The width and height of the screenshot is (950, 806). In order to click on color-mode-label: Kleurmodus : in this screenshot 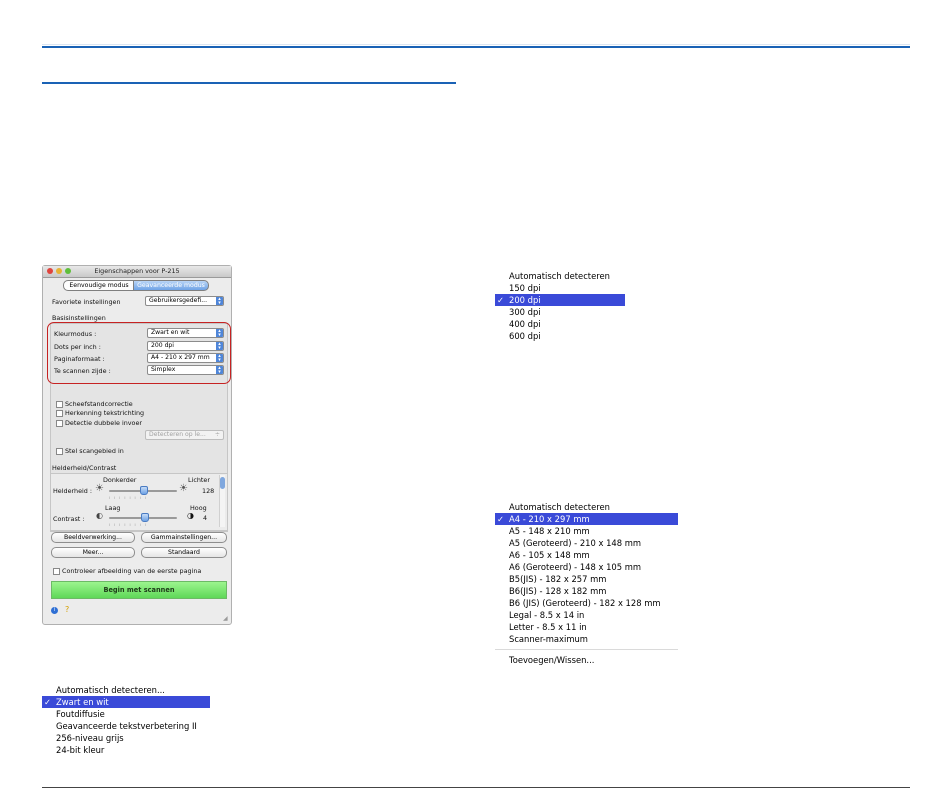, I will do `click(75, 334)`.